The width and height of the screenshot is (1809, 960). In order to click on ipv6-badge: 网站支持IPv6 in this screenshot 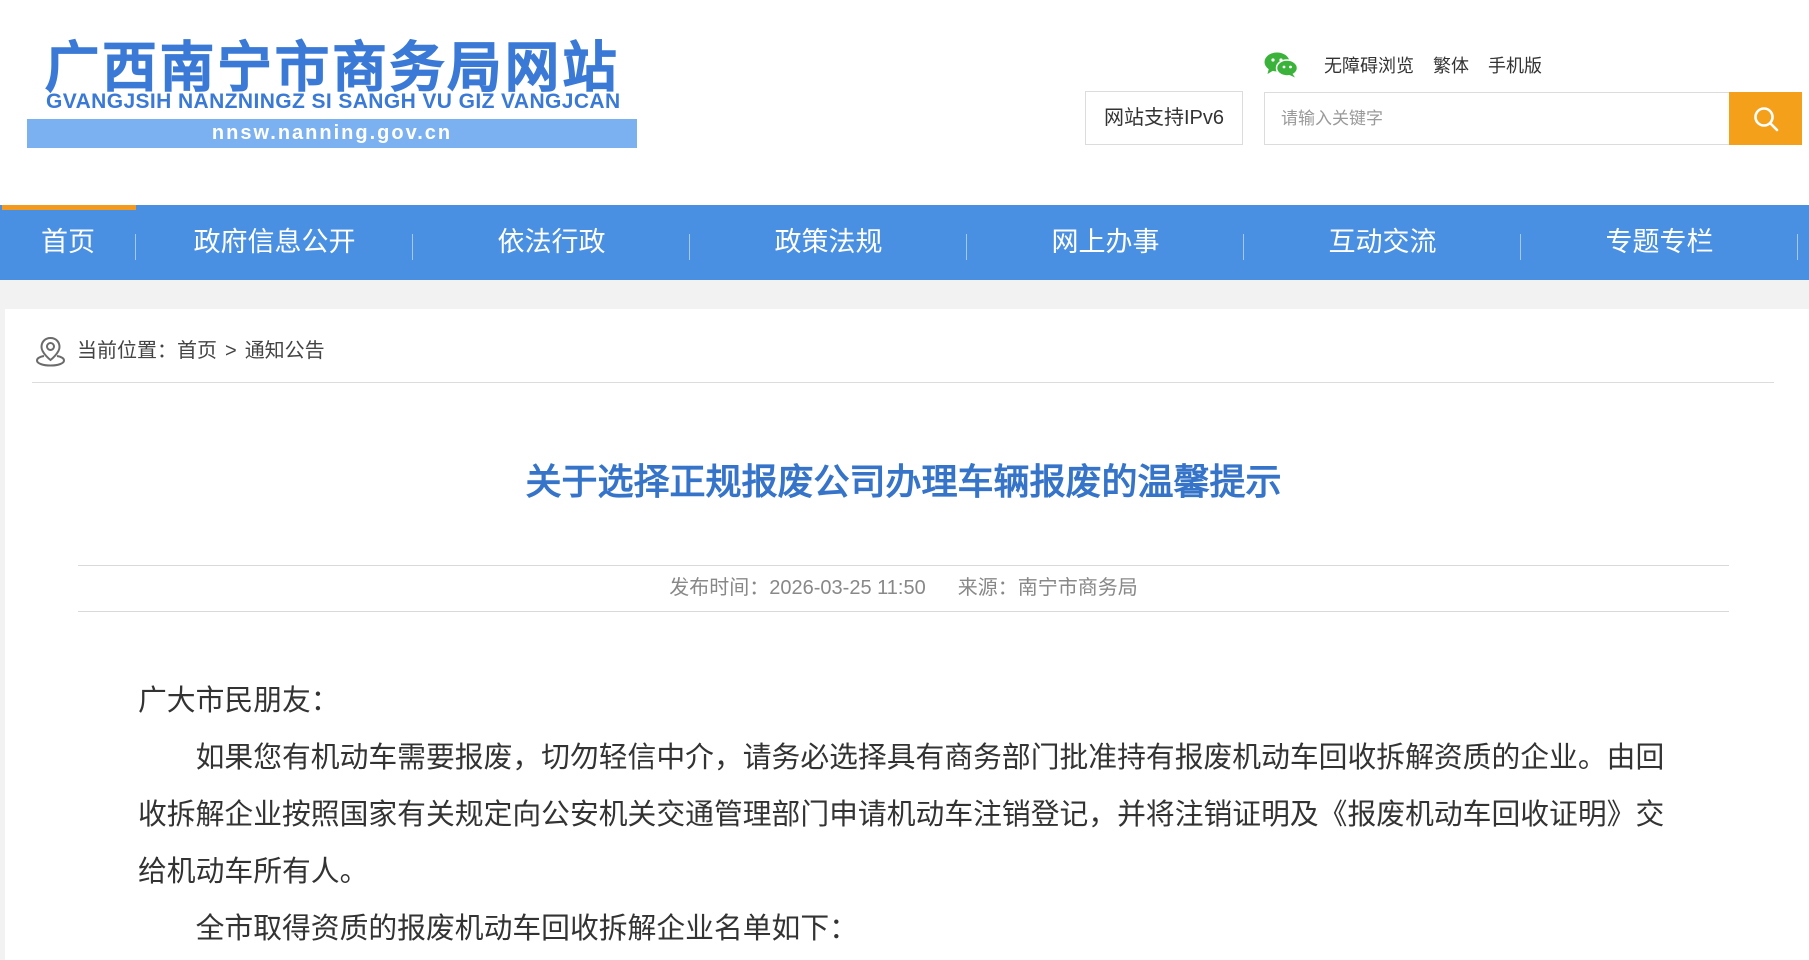, I will do `click(1164, 118)`.